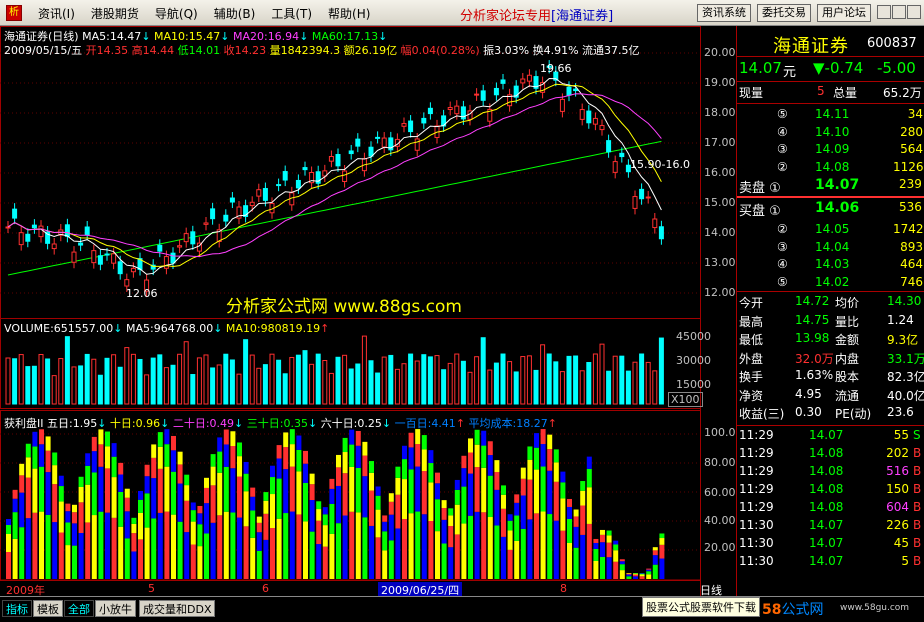 Image resolution: width=924 pixels, height=622 pixels. Describe the element at coordinates (812, 319) in the screenshot. I see `stat-value: 14.75` at that location.